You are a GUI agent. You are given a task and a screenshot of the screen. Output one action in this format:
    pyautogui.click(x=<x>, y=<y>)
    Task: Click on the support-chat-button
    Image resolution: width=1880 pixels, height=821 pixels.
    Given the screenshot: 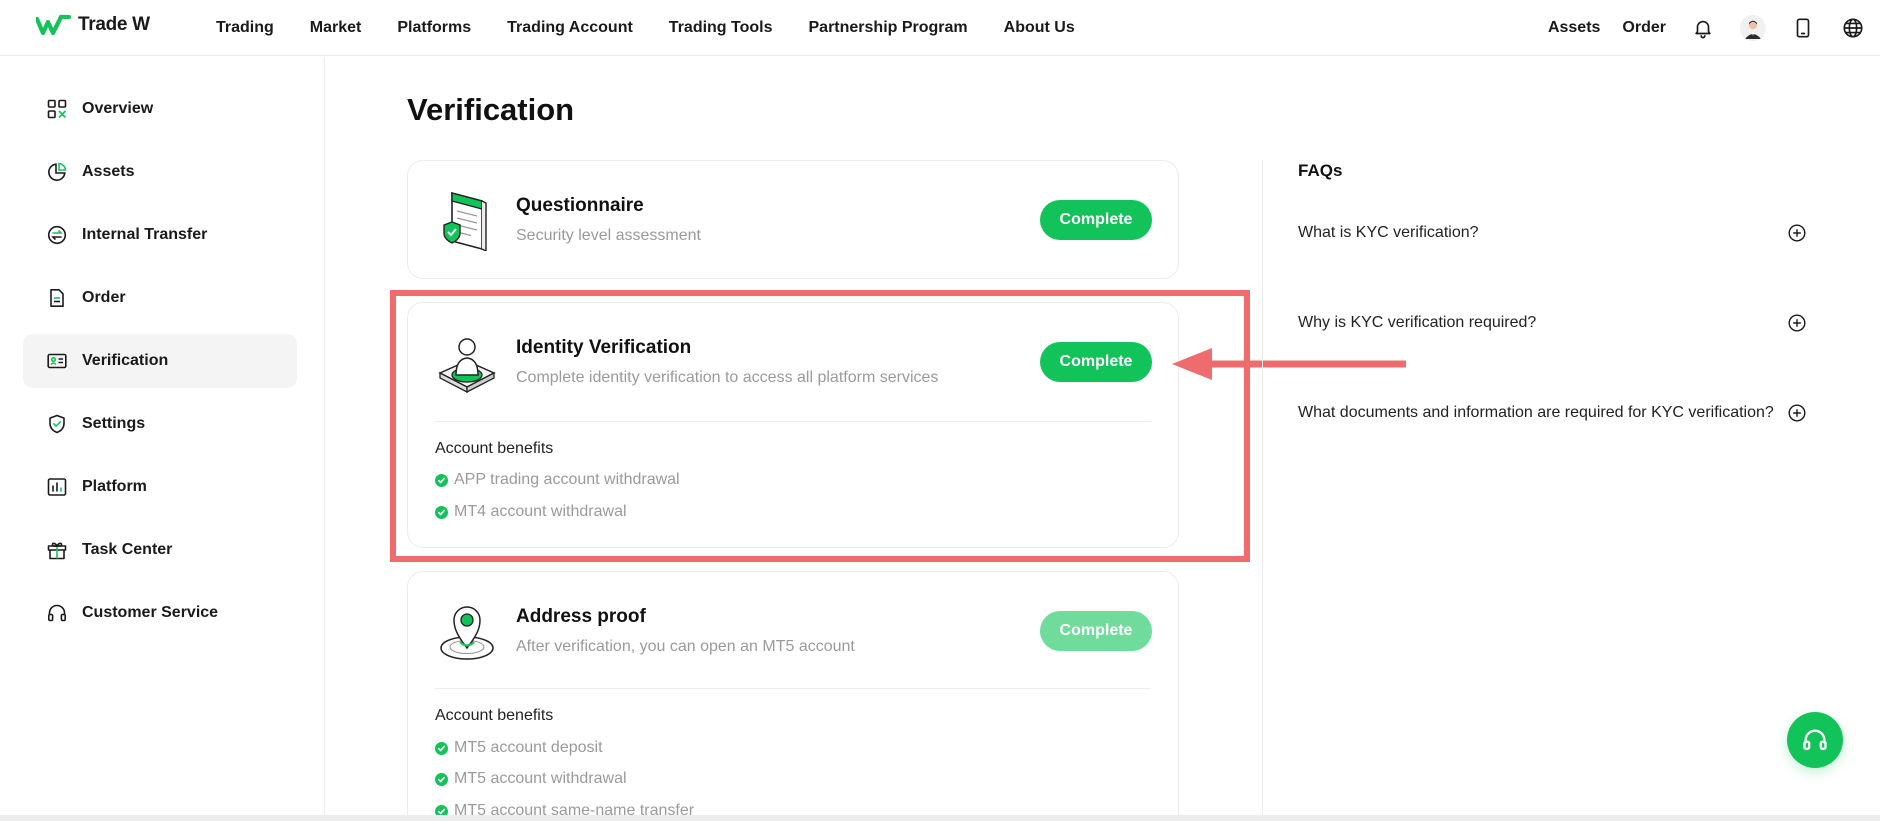 What is the action you would take?
    pyautogui.click(x=1815, y=740)
    